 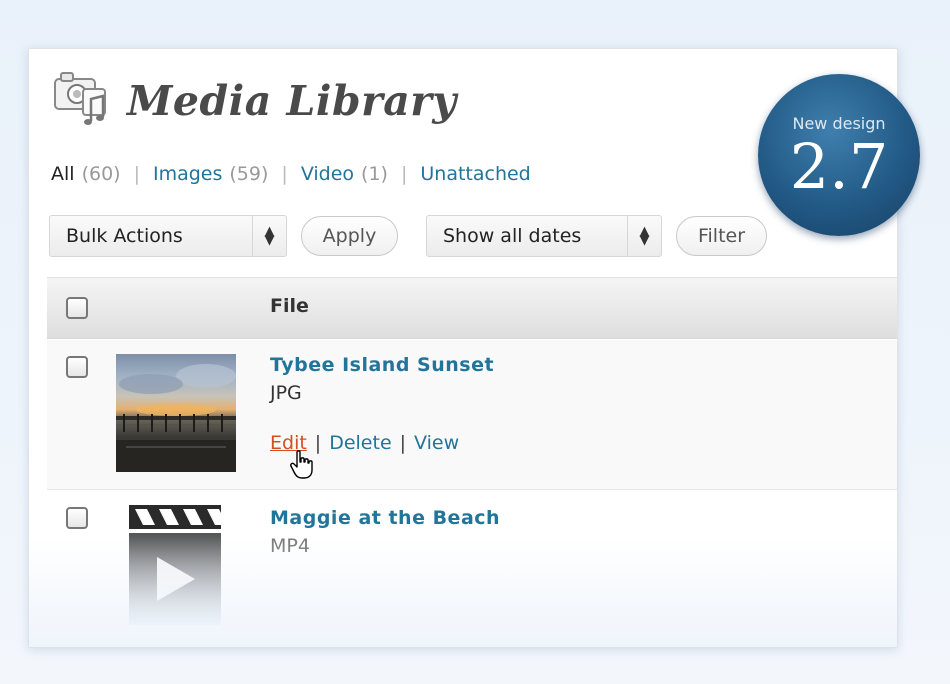 I want to click on filter-images-count: (59), so click(x=249, y=174).